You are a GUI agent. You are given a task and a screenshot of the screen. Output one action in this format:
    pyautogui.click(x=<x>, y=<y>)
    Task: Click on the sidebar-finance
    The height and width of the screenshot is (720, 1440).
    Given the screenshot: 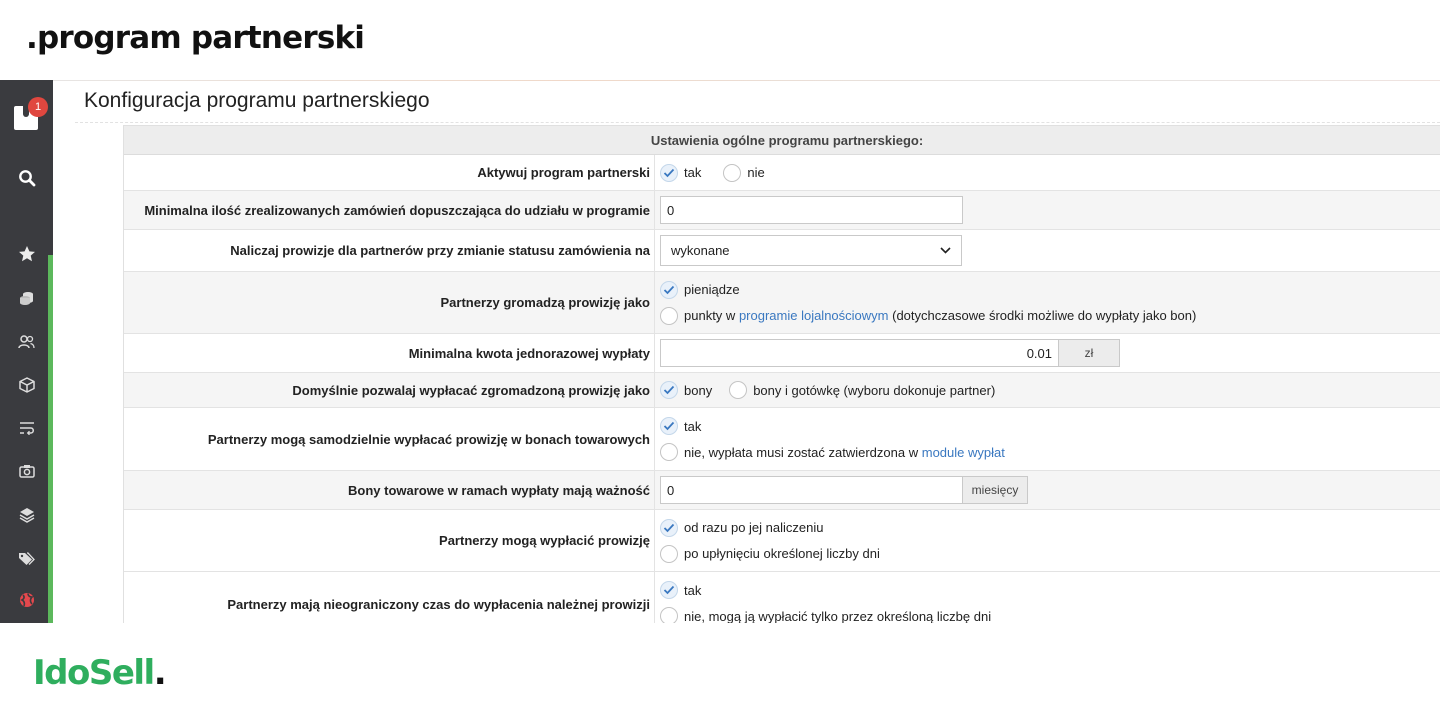 What is the action you would take?
    pyautogui.click(x=26, y=298)
    